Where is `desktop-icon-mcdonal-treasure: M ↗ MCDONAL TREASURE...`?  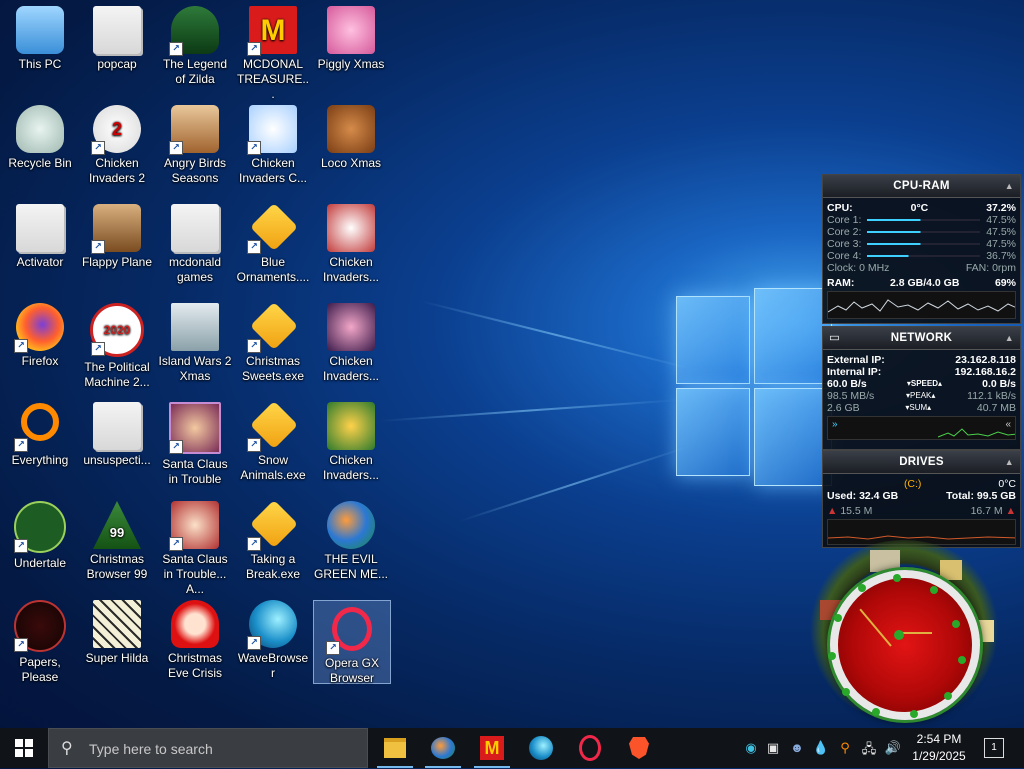 desktop-icon-mcdonal-treasure: M ↗ MCDONAL TREASURE... is located at coordinates (273, 52).